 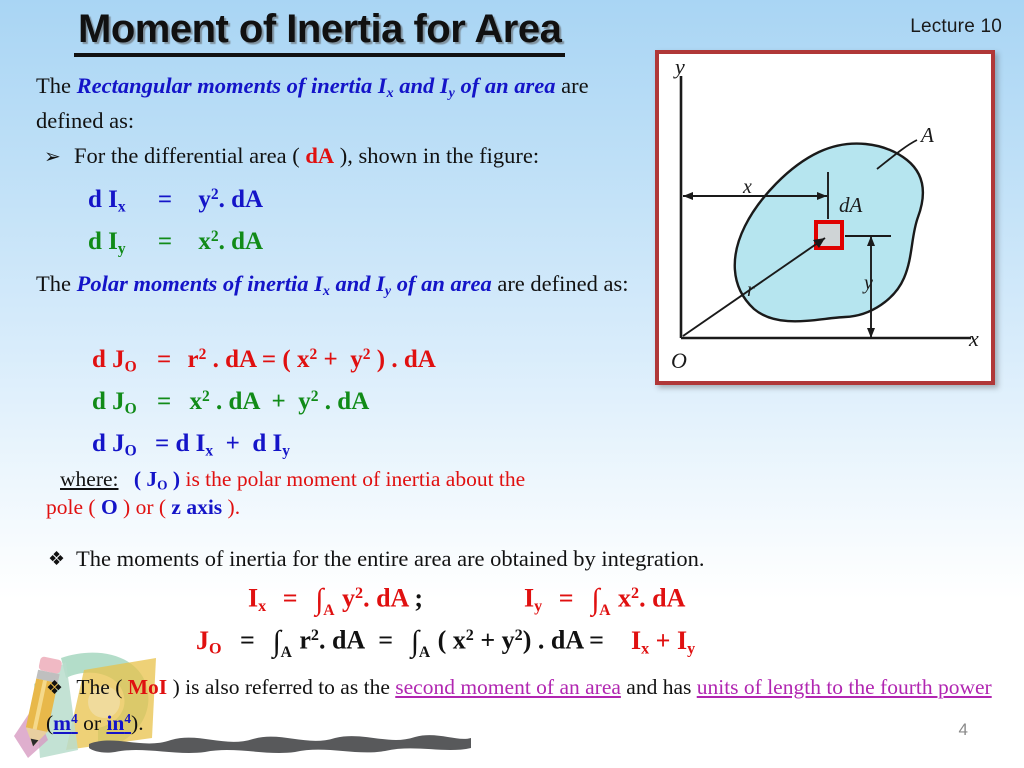 I want to click on page-title: Moment of Inertia for Area, so click(x=320, y=31).